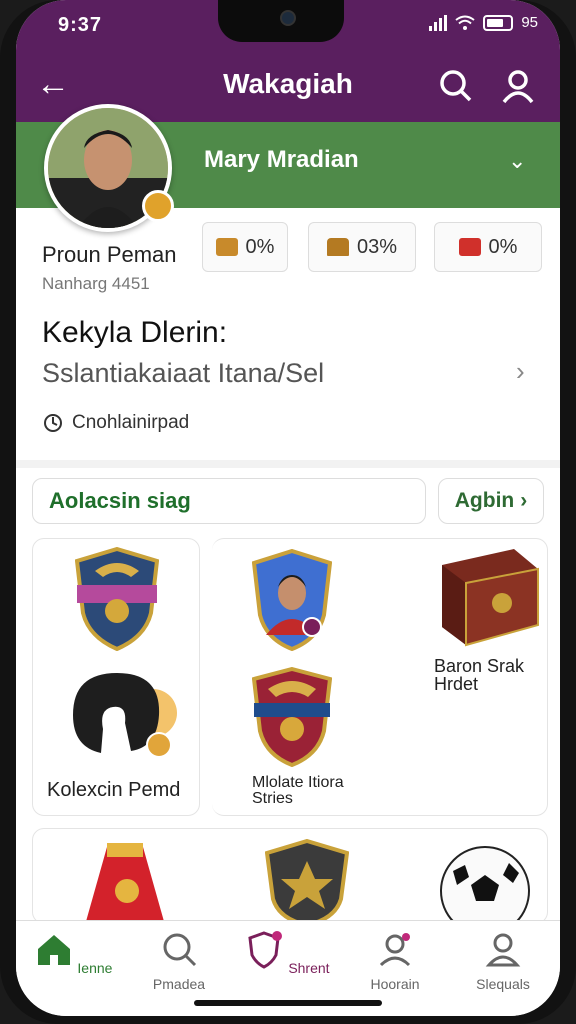  Describe the element at coordinates (484, 500) in the screenshot. I see `add-button-label: Agbin` at that location.